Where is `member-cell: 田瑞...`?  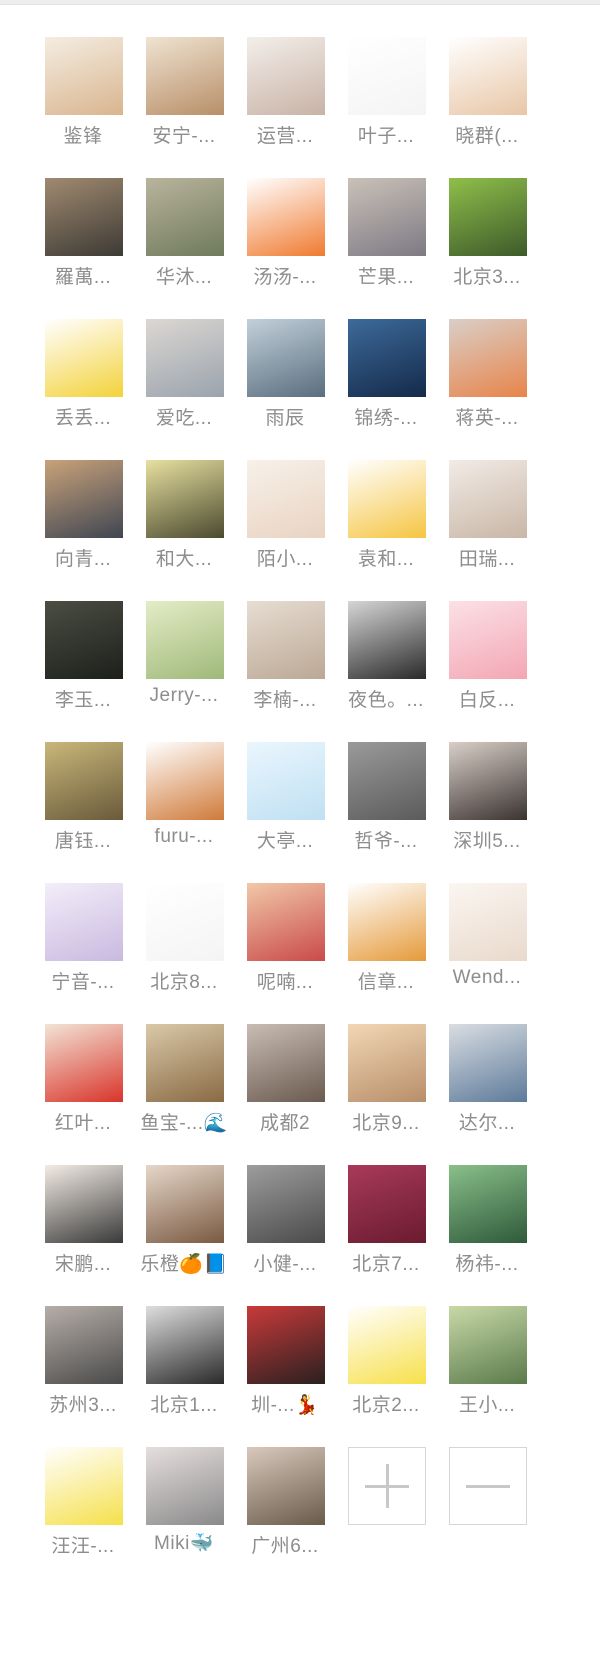
member-cell: 田瑞... is located at coordinates (487, 530).